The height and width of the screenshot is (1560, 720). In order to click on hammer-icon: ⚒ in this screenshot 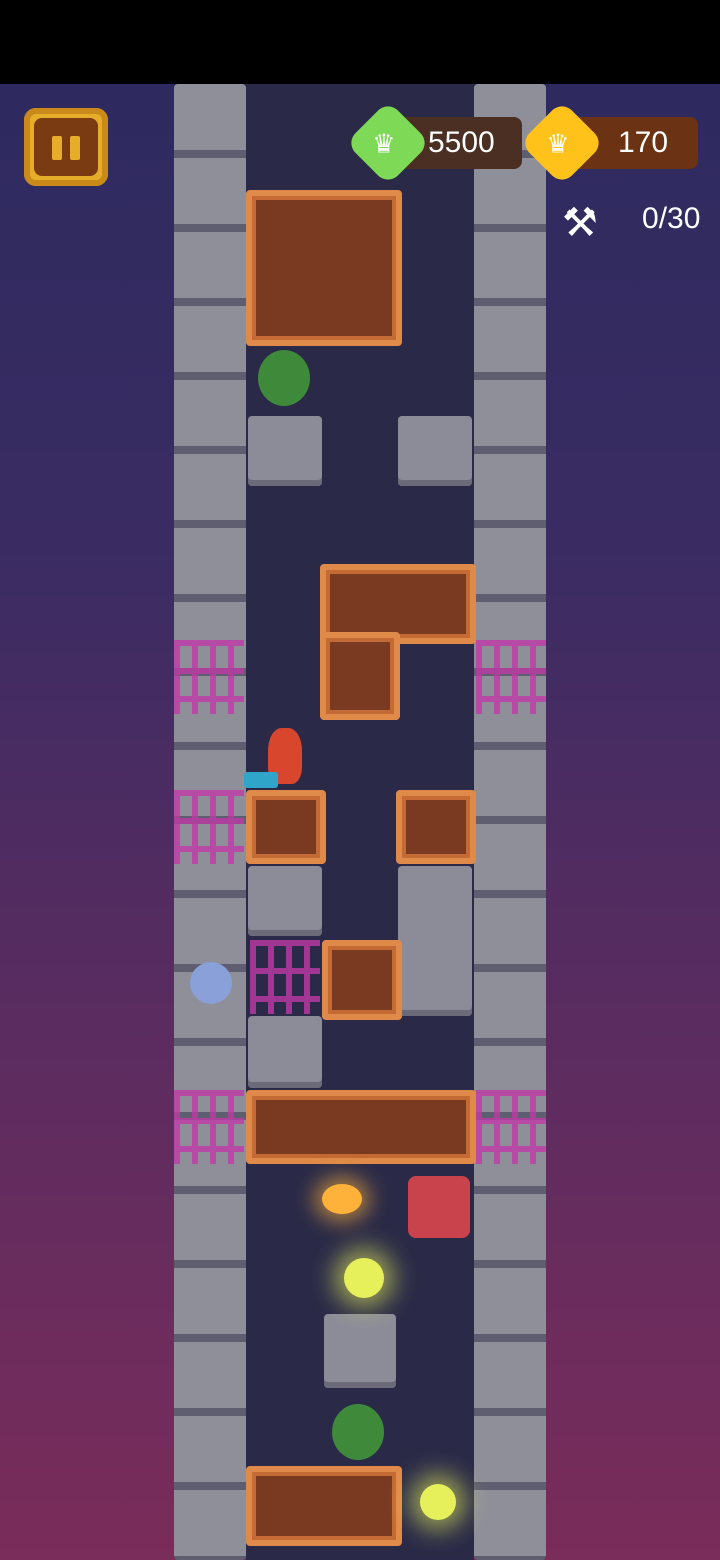, I will do `click(580, 223)`.